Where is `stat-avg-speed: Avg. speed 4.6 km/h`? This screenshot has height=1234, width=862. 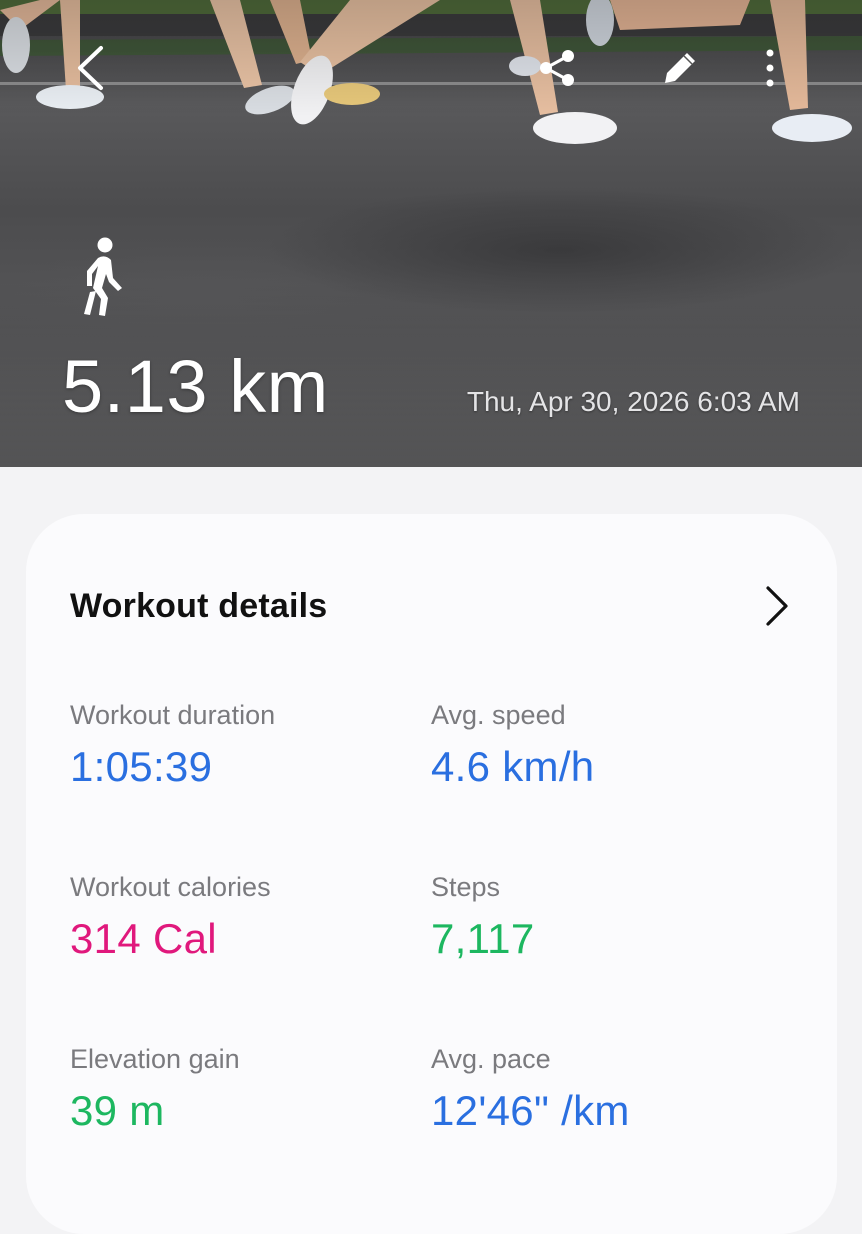 stat-avg-speed: Avg. speed 4.6 km/h is located at coordinates (512, 745).